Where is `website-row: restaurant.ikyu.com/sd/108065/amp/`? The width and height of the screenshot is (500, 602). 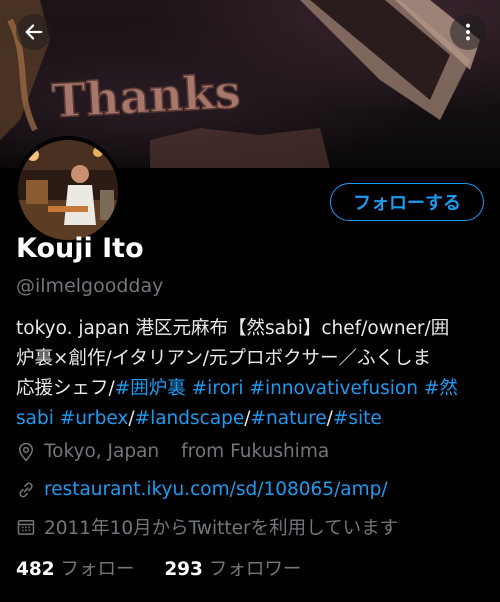
website-row: restaurant.ikyu.com/sd/108065/amp/ is located at coordinates (202, 489).